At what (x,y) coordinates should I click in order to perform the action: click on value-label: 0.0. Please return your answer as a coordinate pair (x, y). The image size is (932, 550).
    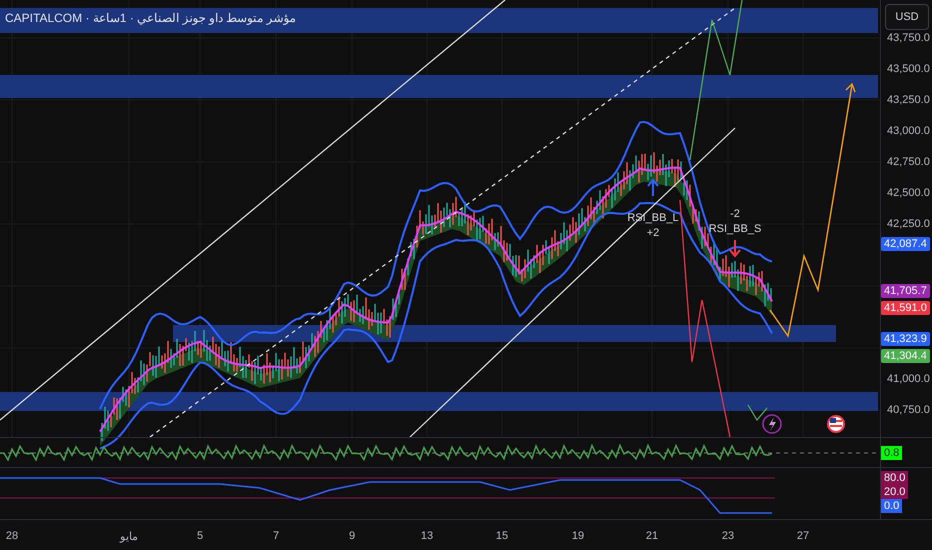
    Looking at the image, I should click on (891, 506).